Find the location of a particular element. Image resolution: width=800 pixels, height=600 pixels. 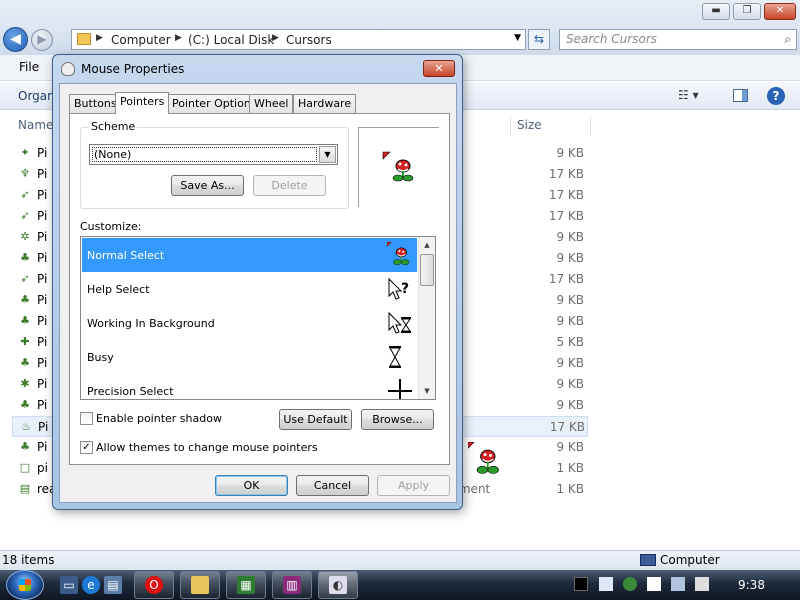

tab-hardware: Hardware is located at coordinates (325, 103).